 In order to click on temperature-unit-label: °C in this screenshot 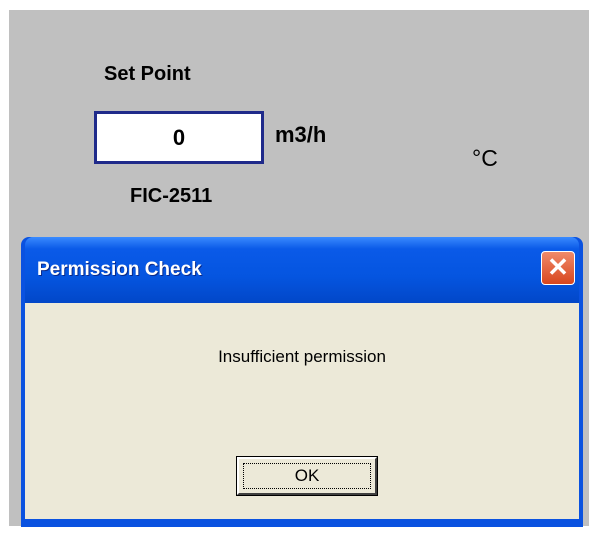, I will do `click(485, 158)`.